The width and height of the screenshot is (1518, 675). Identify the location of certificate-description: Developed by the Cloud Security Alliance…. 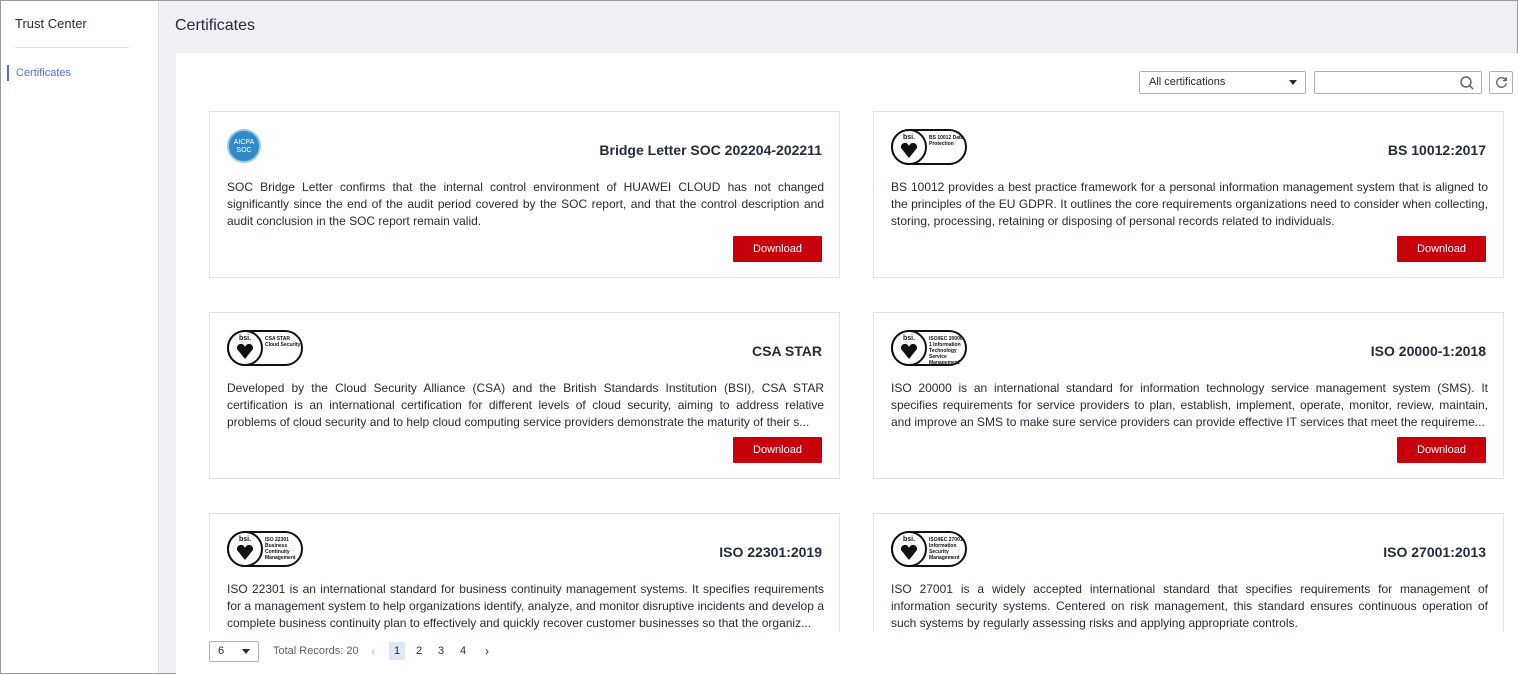
(525, 405).